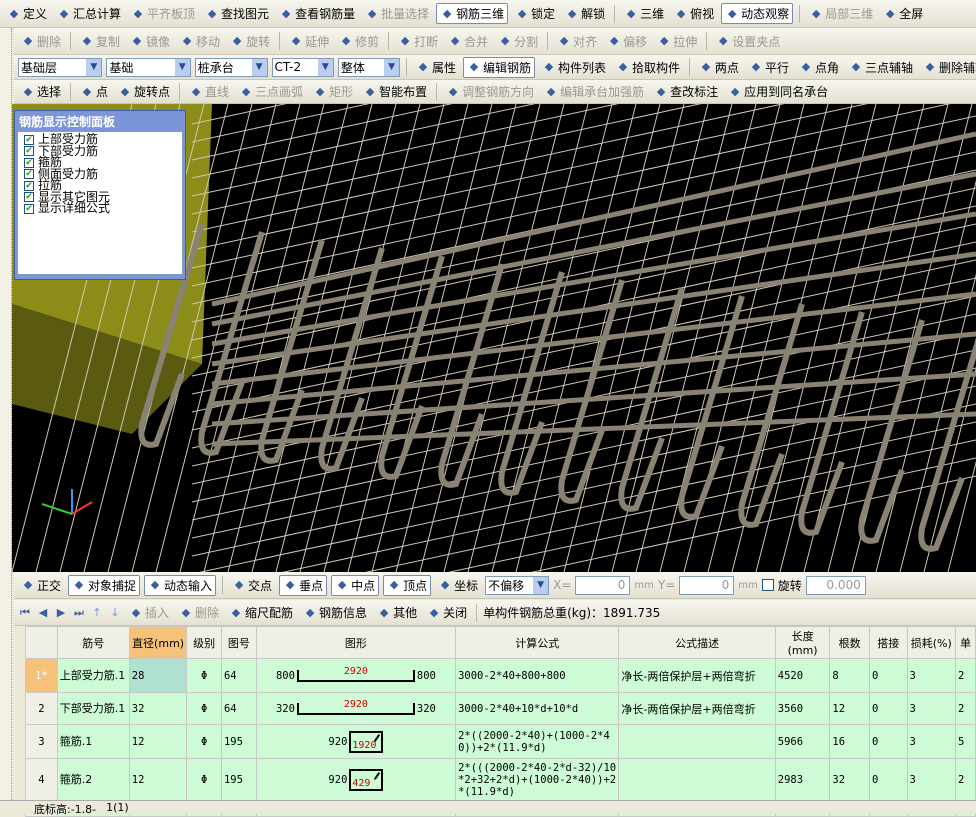 Image resolution: width=976 pixels, height=817 pixels. What do you see at coordinates (250, 41) in the screenshot?
I see `toolbar-button-4: ◆ 旋转` at bounding box center [250, 41].